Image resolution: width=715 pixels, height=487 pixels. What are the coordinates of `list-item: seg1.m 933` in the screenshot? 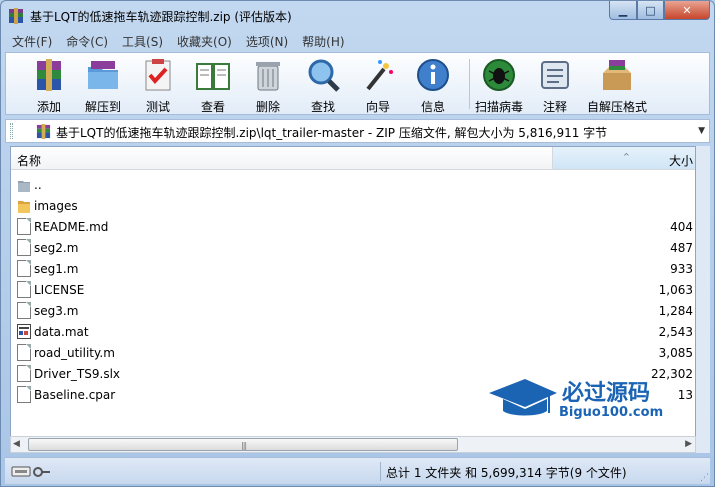 It's located at (353, 268).